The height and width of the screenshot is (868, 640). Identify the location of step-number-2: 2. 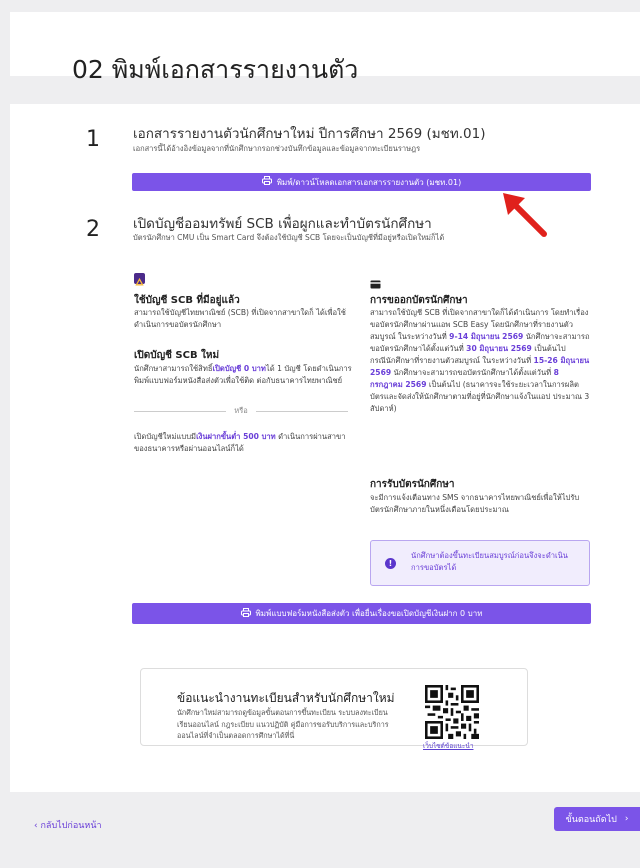
(93, 229).